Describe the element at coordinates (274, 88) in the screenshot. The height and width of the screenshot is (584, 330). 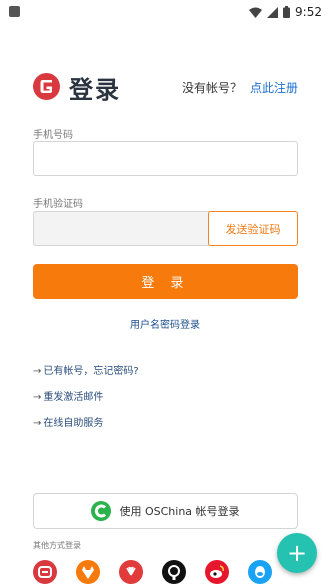
I see `register-link: 点此注册` at that location.